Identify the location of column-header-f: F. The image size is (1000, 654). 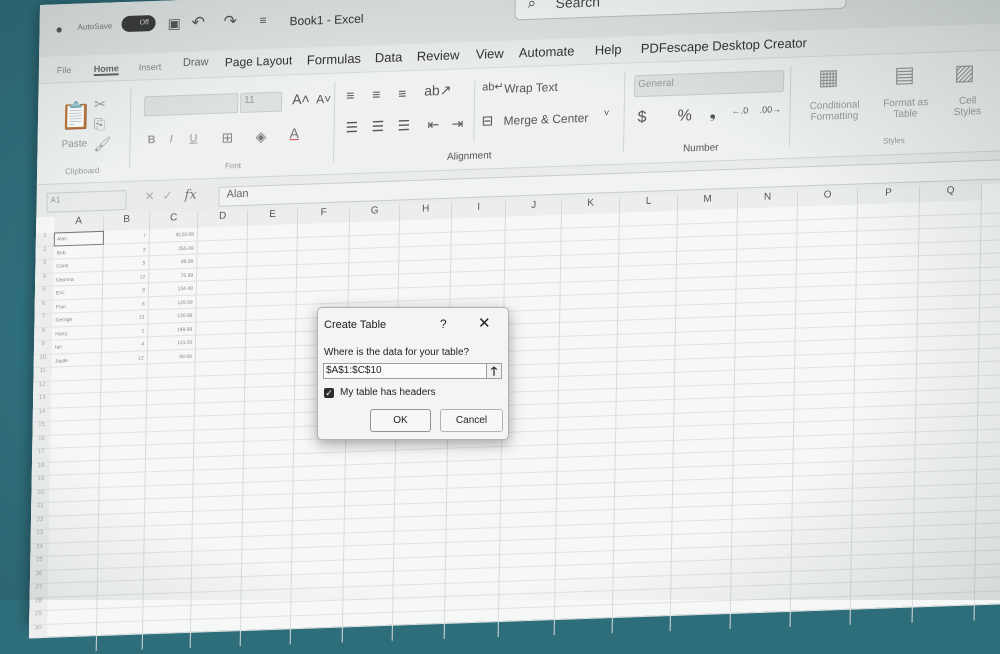
(324, 215).